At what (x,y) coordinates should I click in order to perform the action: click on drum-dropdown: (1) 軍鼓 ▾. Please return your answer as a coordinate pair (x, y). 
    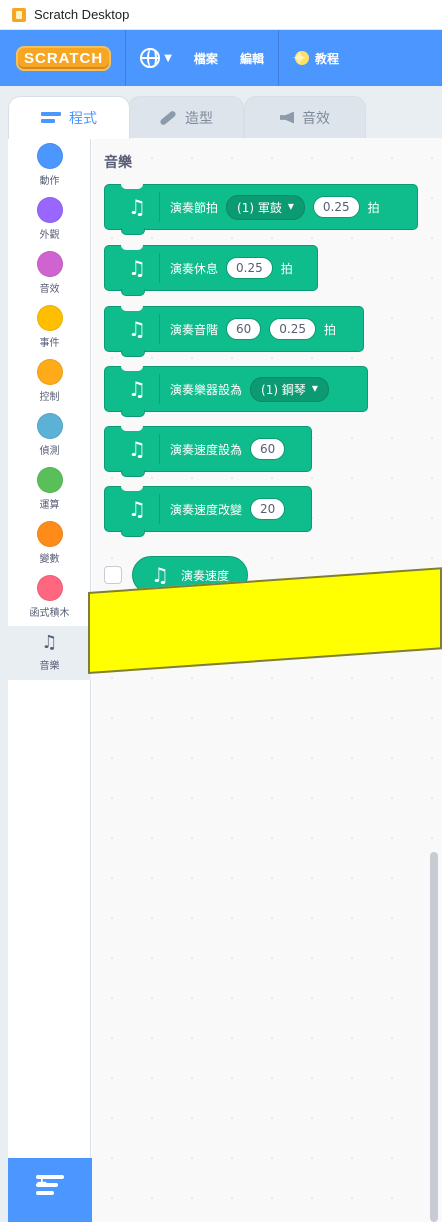
    Looking at the image, I should click on (265, 207).